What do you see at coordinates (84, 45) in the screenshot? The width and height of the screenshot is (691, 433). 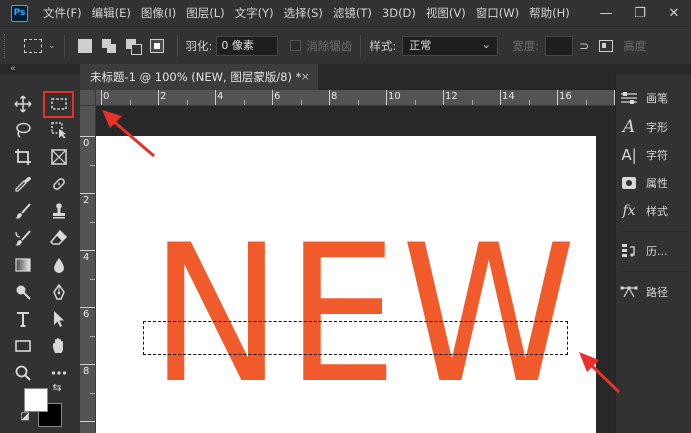 I see `new-selection-icon` at bounding box center [84, 45].